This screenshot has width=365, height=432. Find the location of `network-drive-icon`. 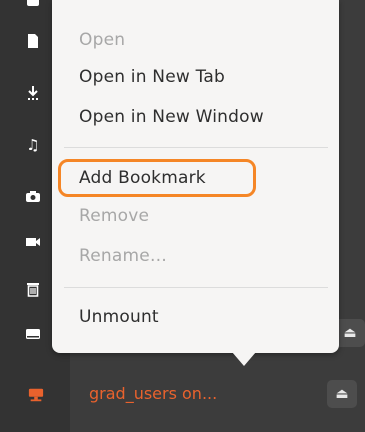

network-drive-icon is located at coordinates (36, 395).